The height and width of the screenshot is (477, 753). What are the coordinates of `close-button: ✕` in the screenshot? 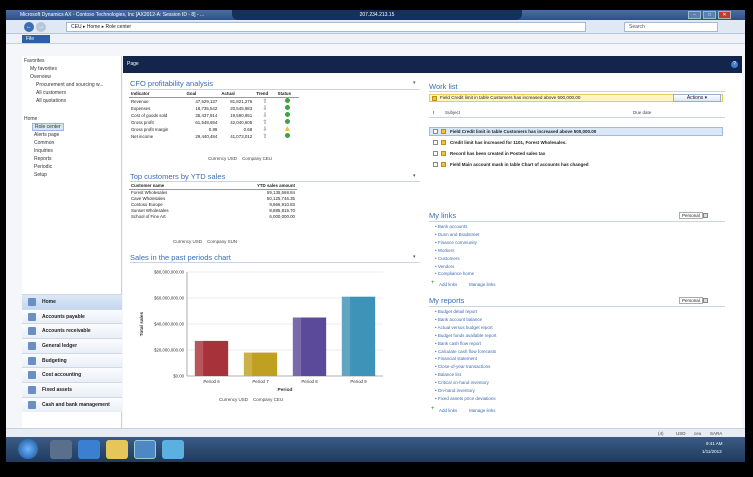 It's located at (724, 15).